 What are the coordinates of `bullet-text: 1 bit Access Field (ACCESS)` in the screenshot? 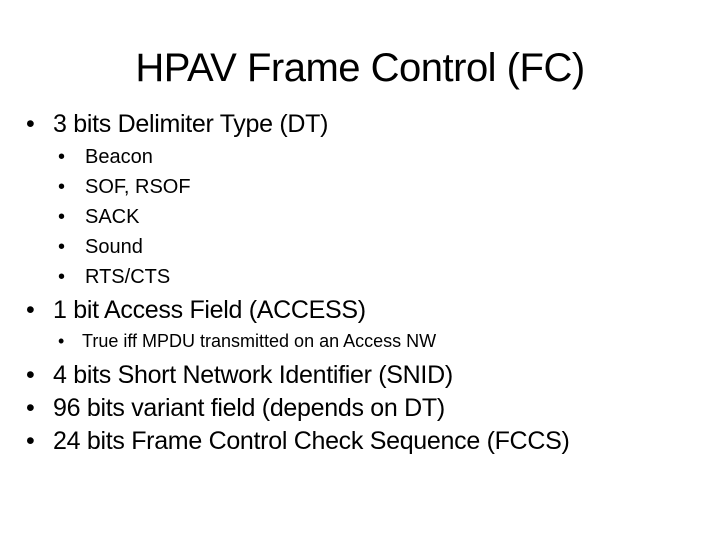 It's located at (209, 310).